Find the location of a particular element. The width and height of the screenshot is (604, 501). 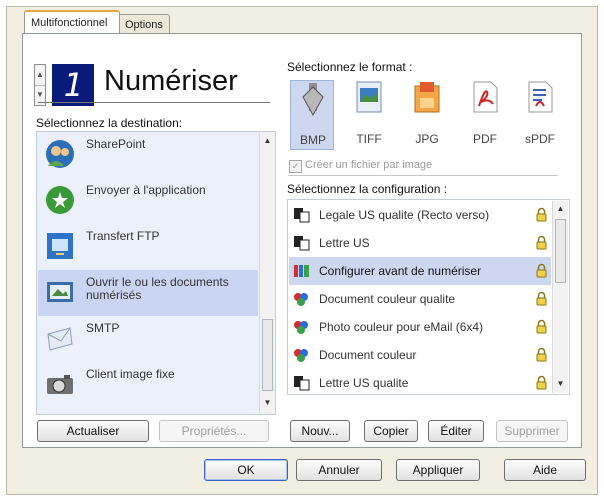

destination-item-send-to-application: Envoyer à l'application is located at coordinates (148, 201).